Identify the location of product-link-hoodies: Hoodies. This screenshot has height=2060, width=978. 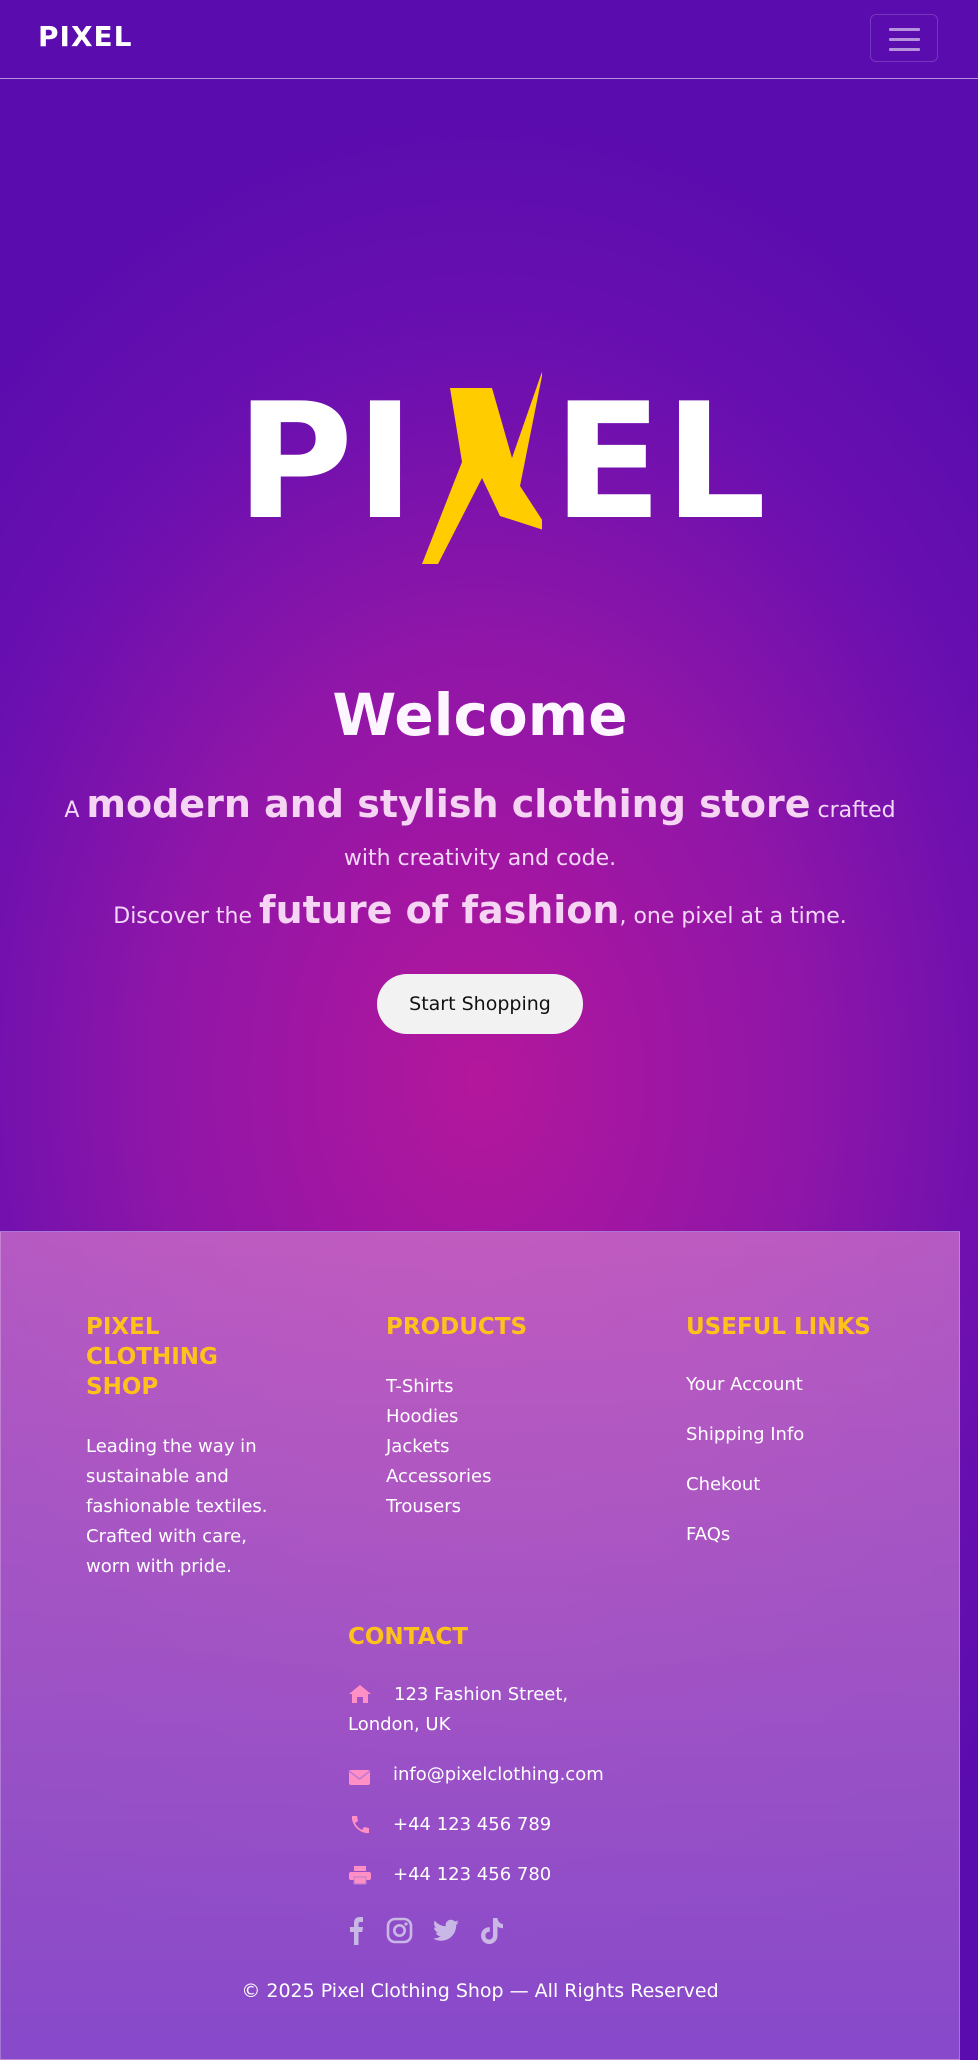
(439, 1417).